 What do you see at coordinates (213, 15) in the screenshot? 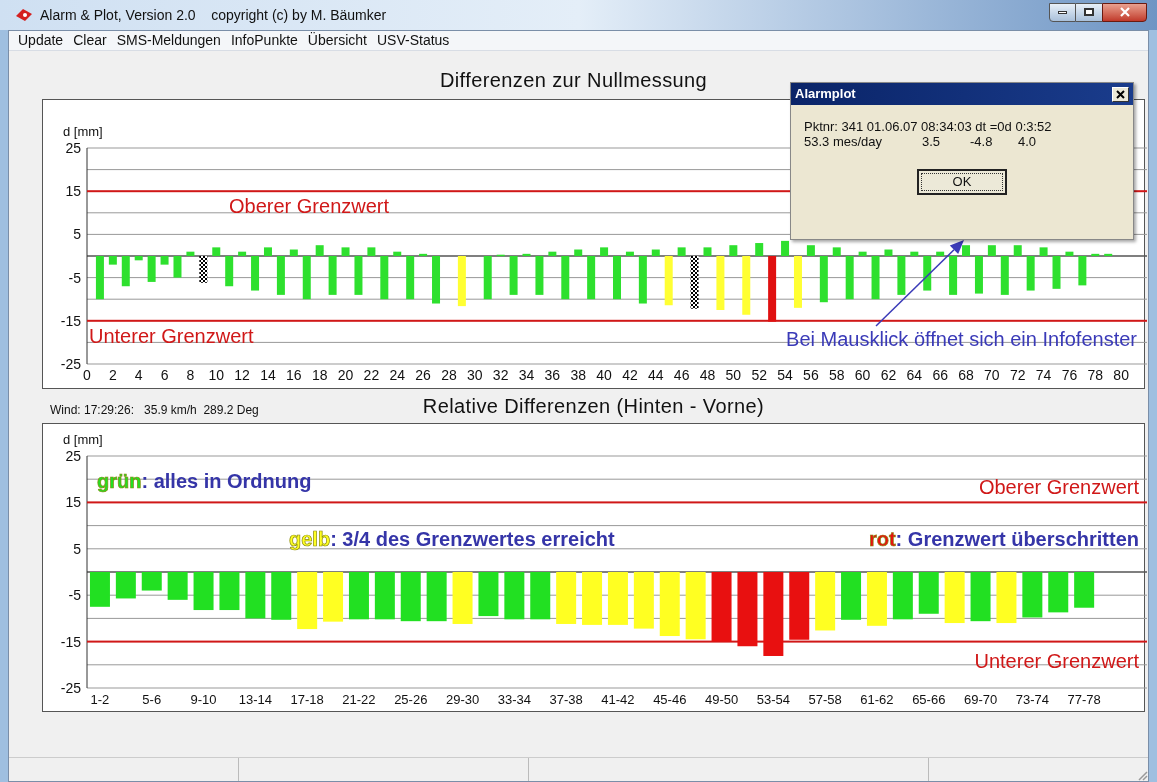
I see `window-title: Alarm & Plot, Version 2.0 copyright (c) by M. Bäumker` at bounding box center [213, 15].